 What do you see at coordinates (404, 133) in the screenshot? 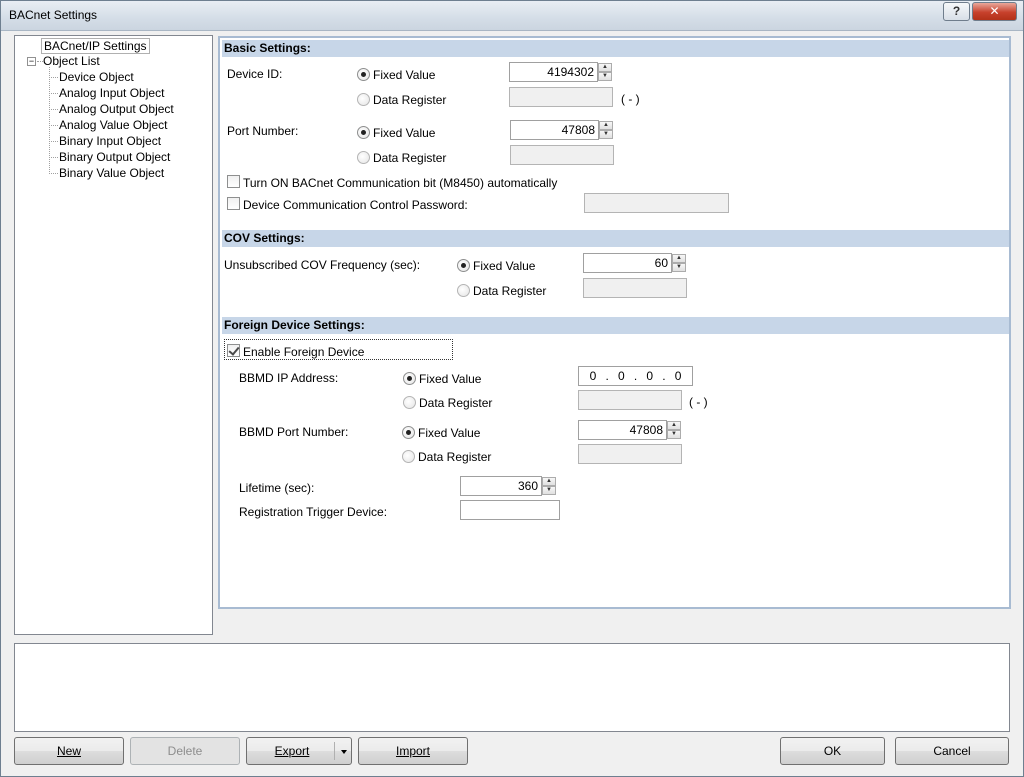
I see `port-fixed-label: Fixed Value` at bounding box center [404, 133].